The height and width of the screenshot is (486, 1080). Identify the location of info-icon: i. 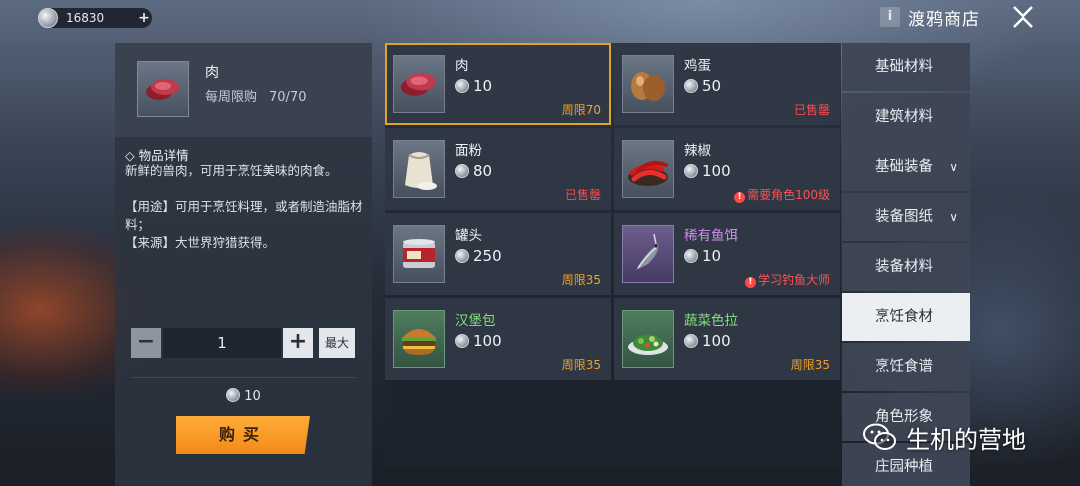
(890, 17).